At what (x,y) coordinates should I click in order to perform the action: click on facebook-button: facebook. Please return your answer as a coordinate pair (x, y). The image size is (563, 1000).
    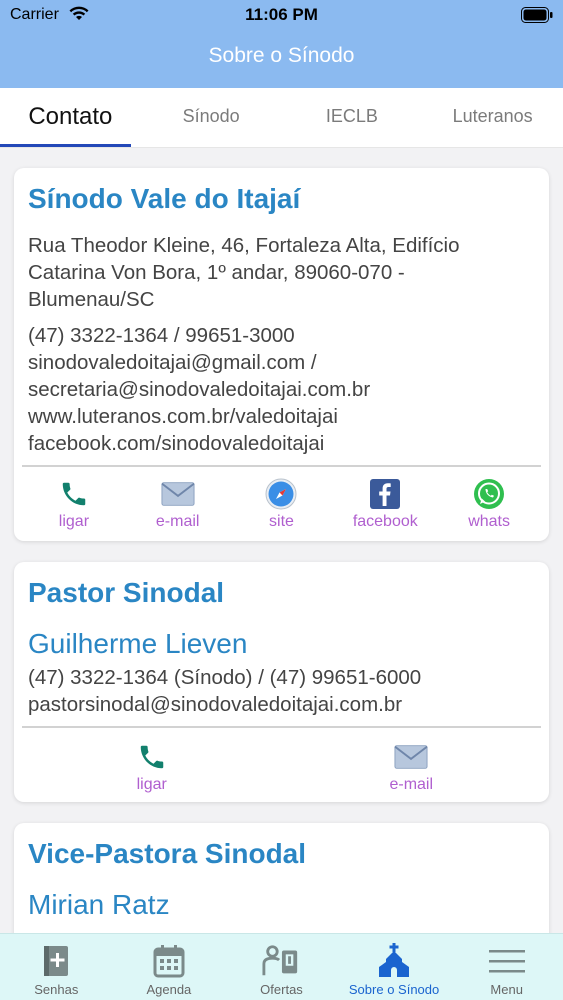
    Looking at the image, I should click on (385, 504).